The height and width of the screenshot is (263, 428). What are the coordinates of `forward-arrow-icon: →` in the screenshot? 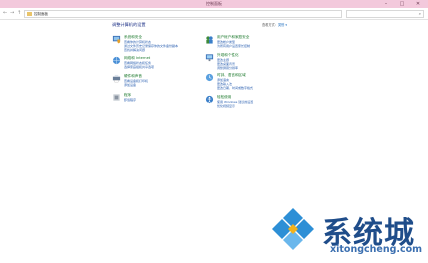 It's located at (12, 13).